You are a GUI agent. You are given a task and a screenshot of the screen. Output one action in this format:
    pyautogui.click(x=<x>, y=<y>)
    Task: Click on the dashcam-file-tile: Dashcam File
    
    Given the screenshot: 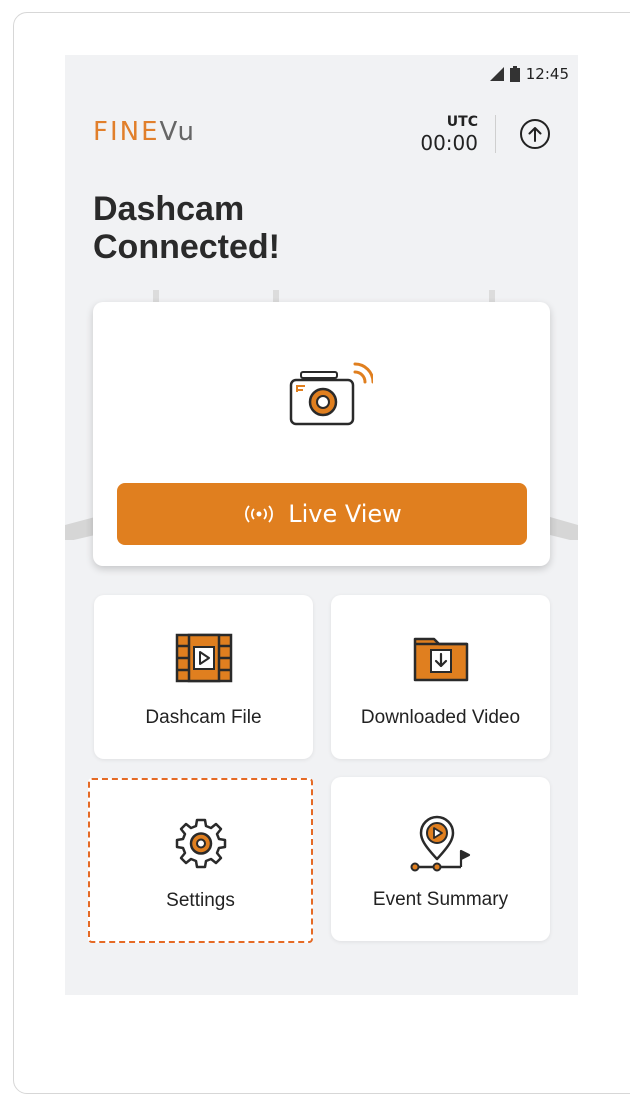 What is the action you would take?
    pyautogui.click(x=203, y=677)
    